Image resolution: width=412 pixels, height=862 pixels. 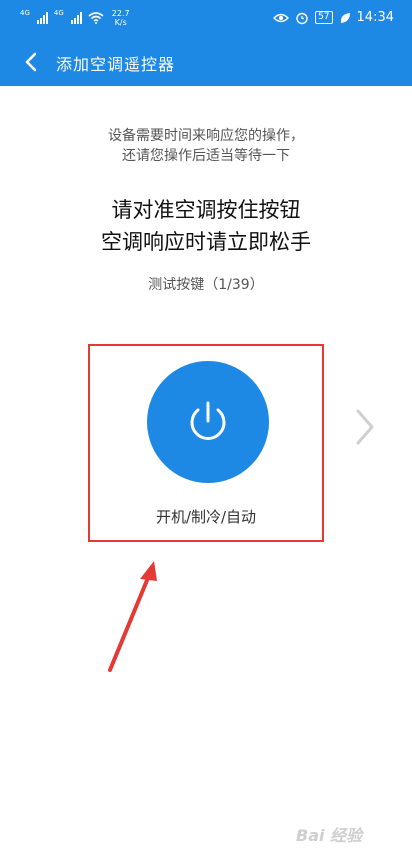 I want to click on instruction-text: 请对准空调按住按钮 空调响应时请立即松手, so click(x=206, y=226).